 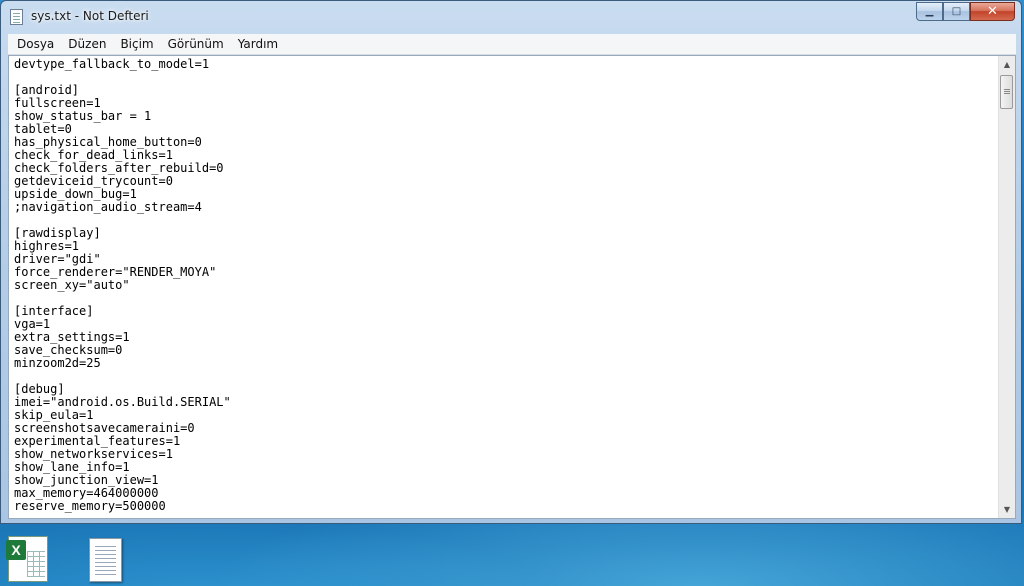 I want to click on text-line: extra_settings=1, so click(x=506, y=337).